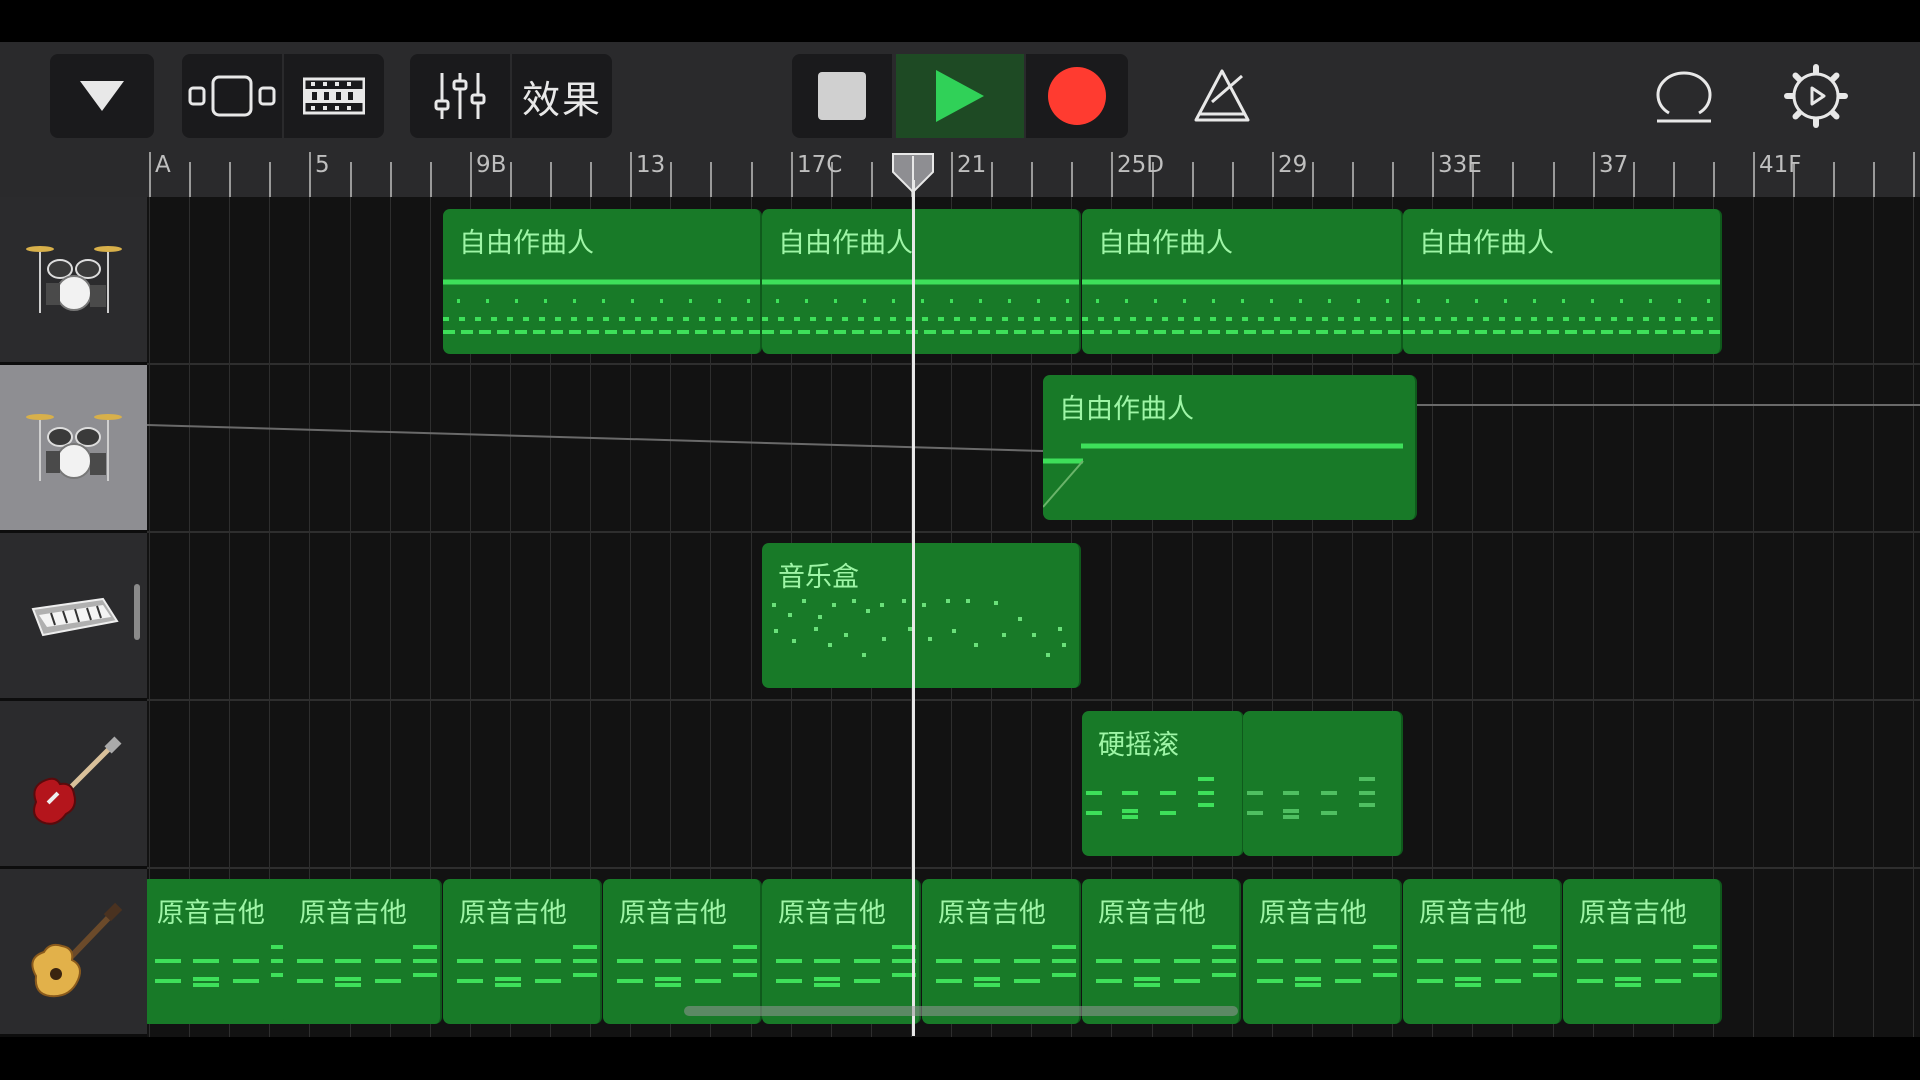  I want to click on ruler-label: 17C, so click(820, 165).